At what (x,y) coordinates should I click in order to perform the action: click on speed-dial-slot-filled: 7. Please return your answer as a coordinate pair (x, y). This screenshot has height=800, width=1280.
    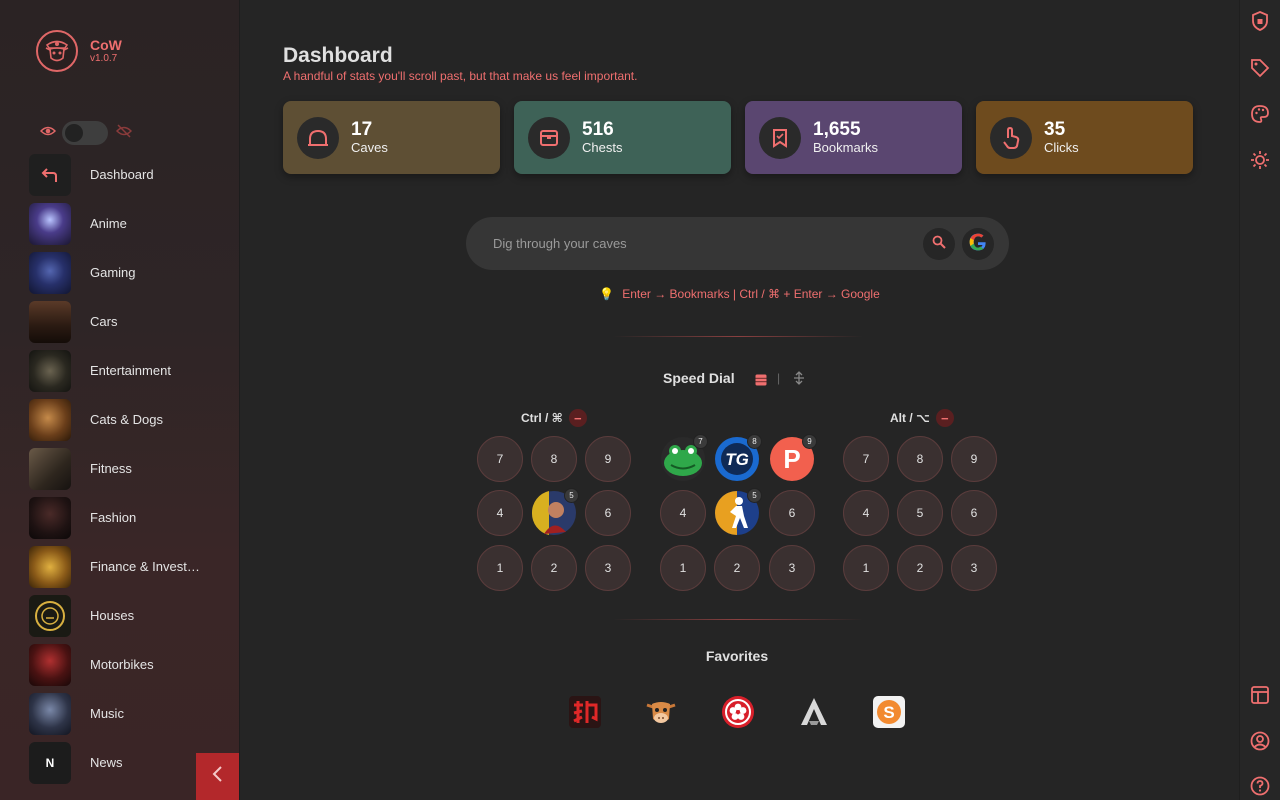
    Looking at the image, I should click on (684, 458).